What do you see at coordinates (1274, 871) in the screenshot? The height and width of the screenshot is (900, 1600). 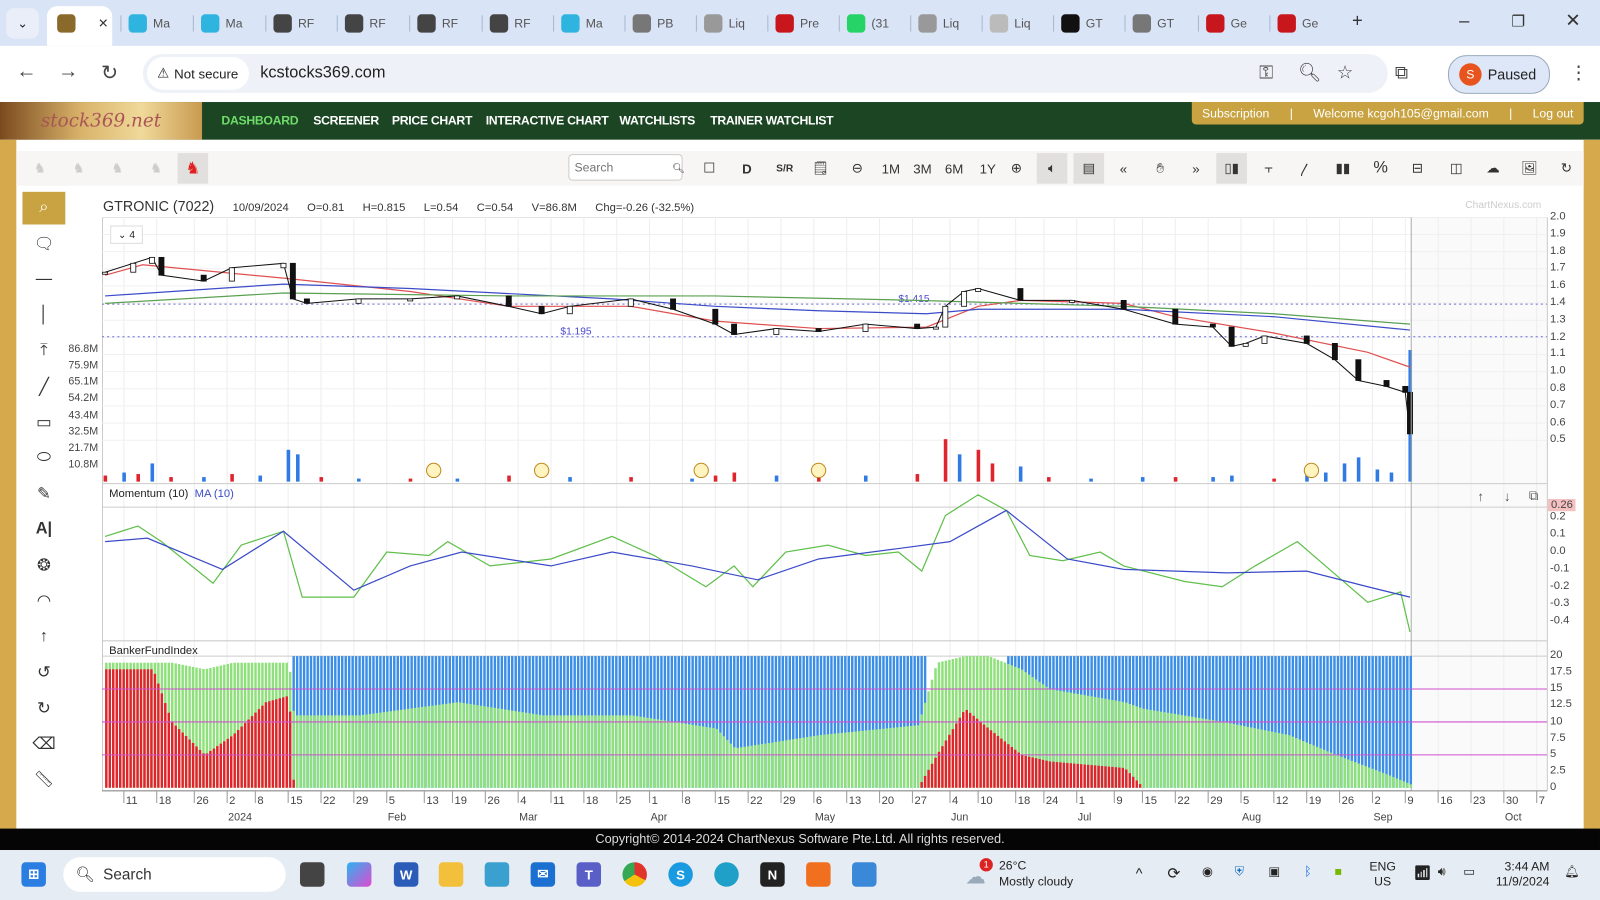 I see `tray-app-icon: ▣` at bounding box center [1274, 871].